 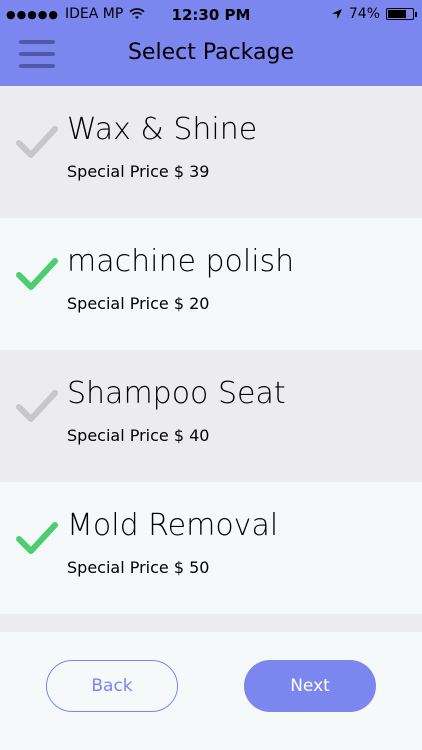 What do you see at coordinates (162, 129) in the screenshot?
I see `package-name: Wax & Shine` at bounding box center [162, 129].